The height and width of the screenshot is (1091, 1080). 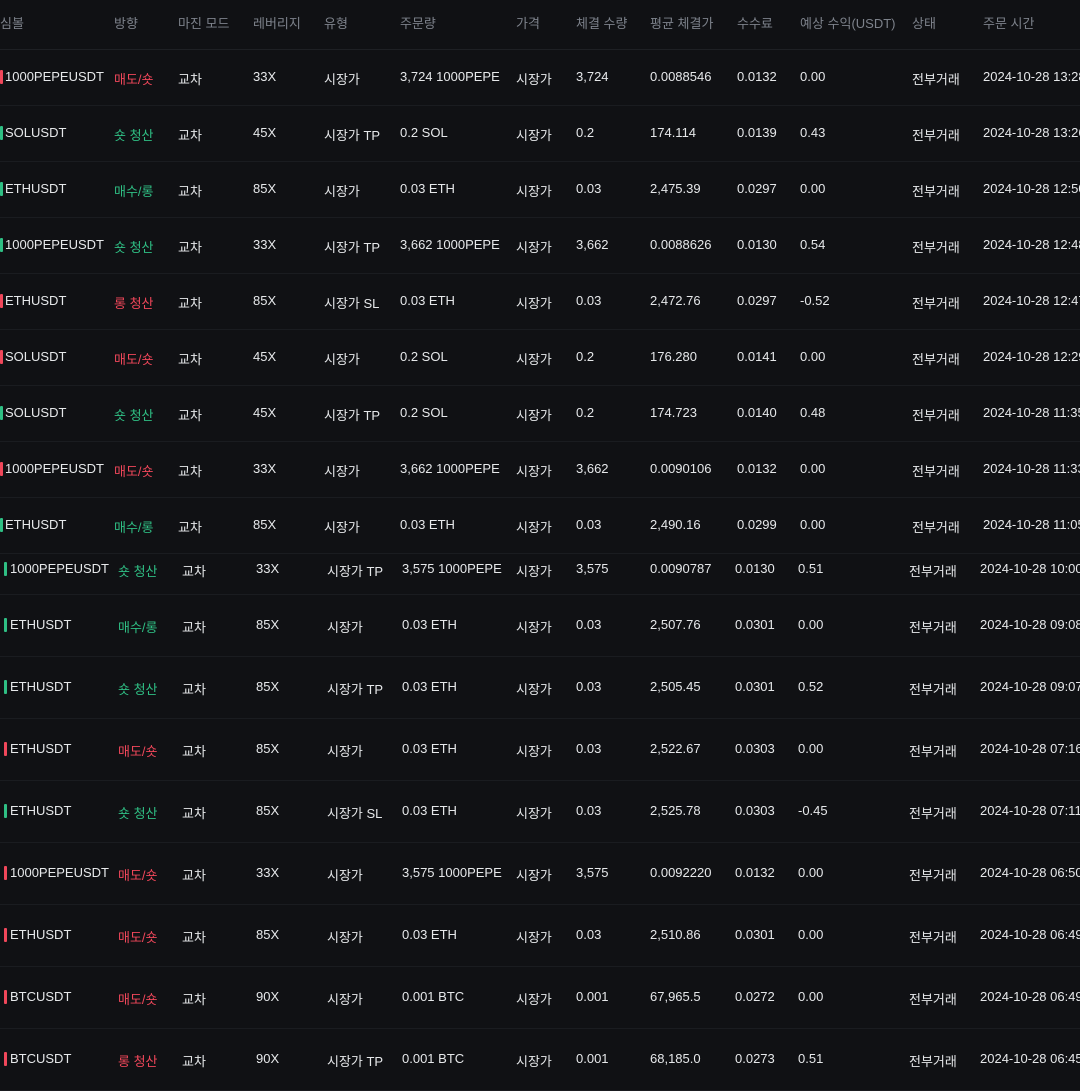 What do you see at coordinates (352, 247) in the screenshot?
I see `order-type-cell: 시장가 TP` at bounding box center [352, 247].